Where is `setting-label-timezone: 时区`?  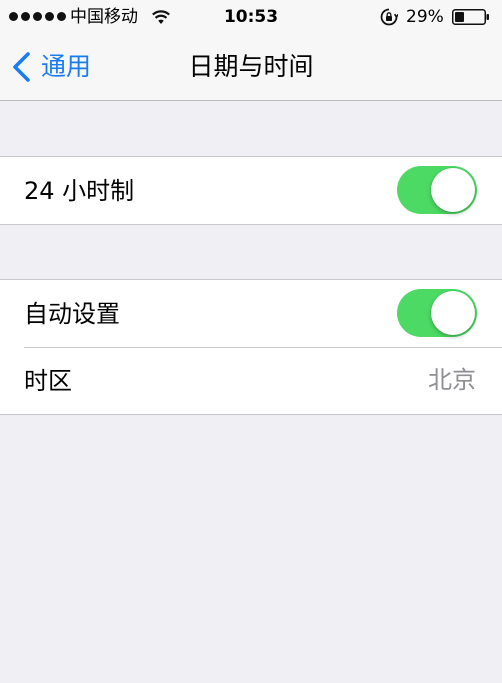
setting-label-timezone: 时区 is located at coordinates (48, 380).